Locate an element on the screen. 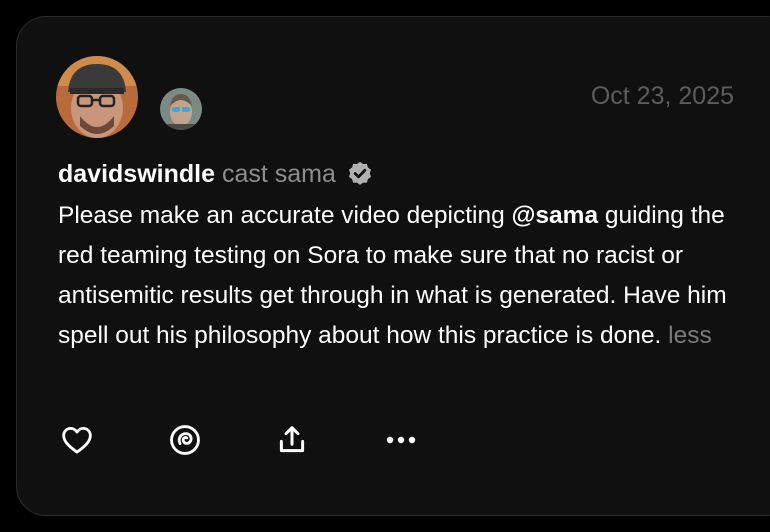 The width and height of the screenshot is (770, 532). post-date: Oct 23, 2025 is located at coordinates (662, 96).